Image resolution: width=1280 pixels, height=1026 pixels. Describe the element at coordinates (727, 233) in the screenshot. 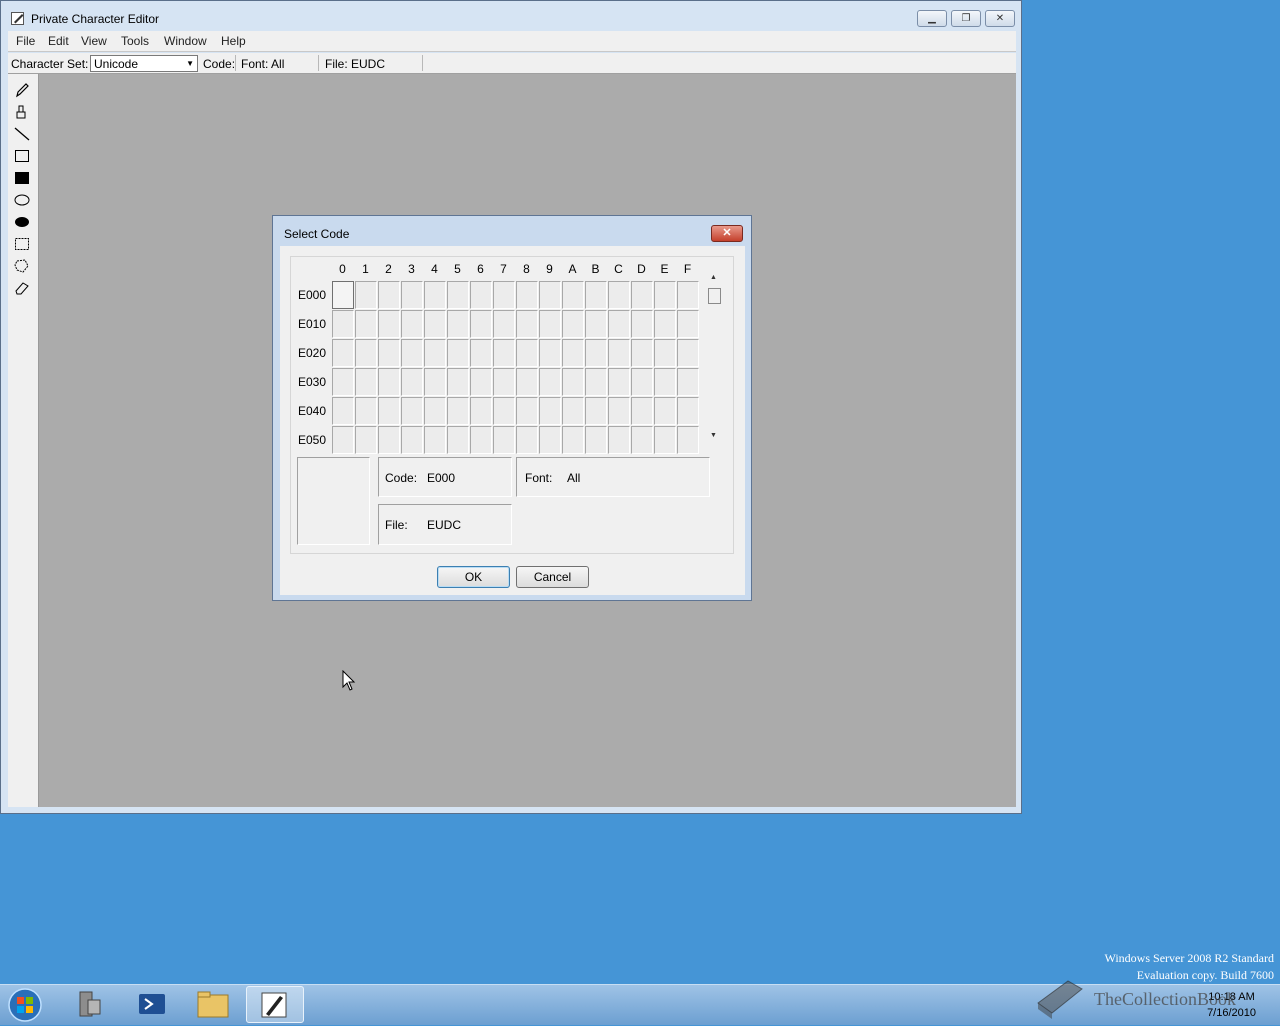

I see `dialog-close-button: ✕` at that location.